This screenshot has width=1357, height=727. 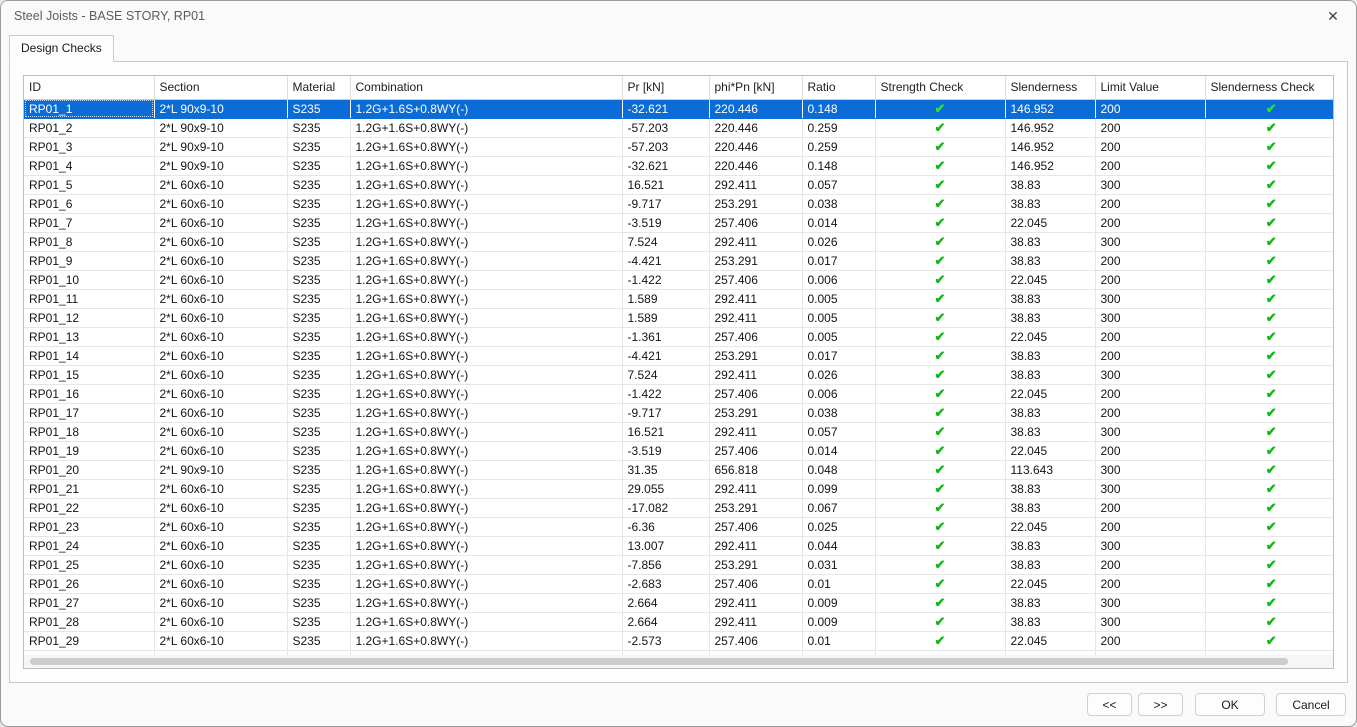 What do you see at coordinates (89, 147) in the screenshot?
I see `cell-id: RP01_3` at bounding box center [89, 147].